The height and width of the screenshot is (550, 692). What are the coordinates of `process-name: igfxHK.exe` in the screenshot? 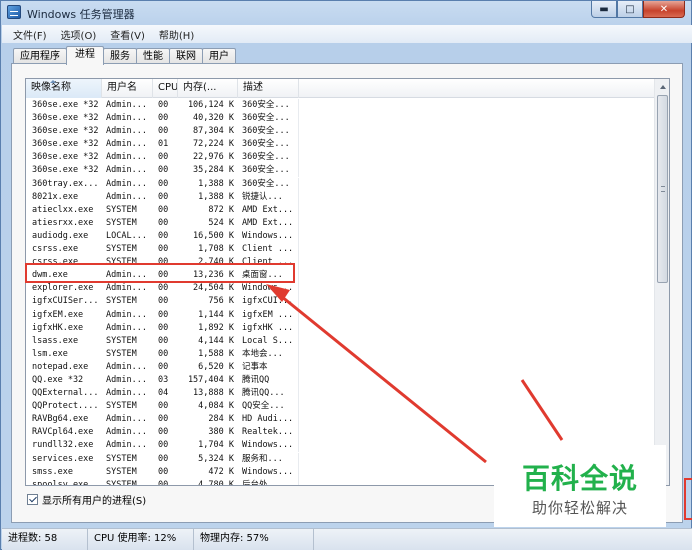 It's located at (58, 327).